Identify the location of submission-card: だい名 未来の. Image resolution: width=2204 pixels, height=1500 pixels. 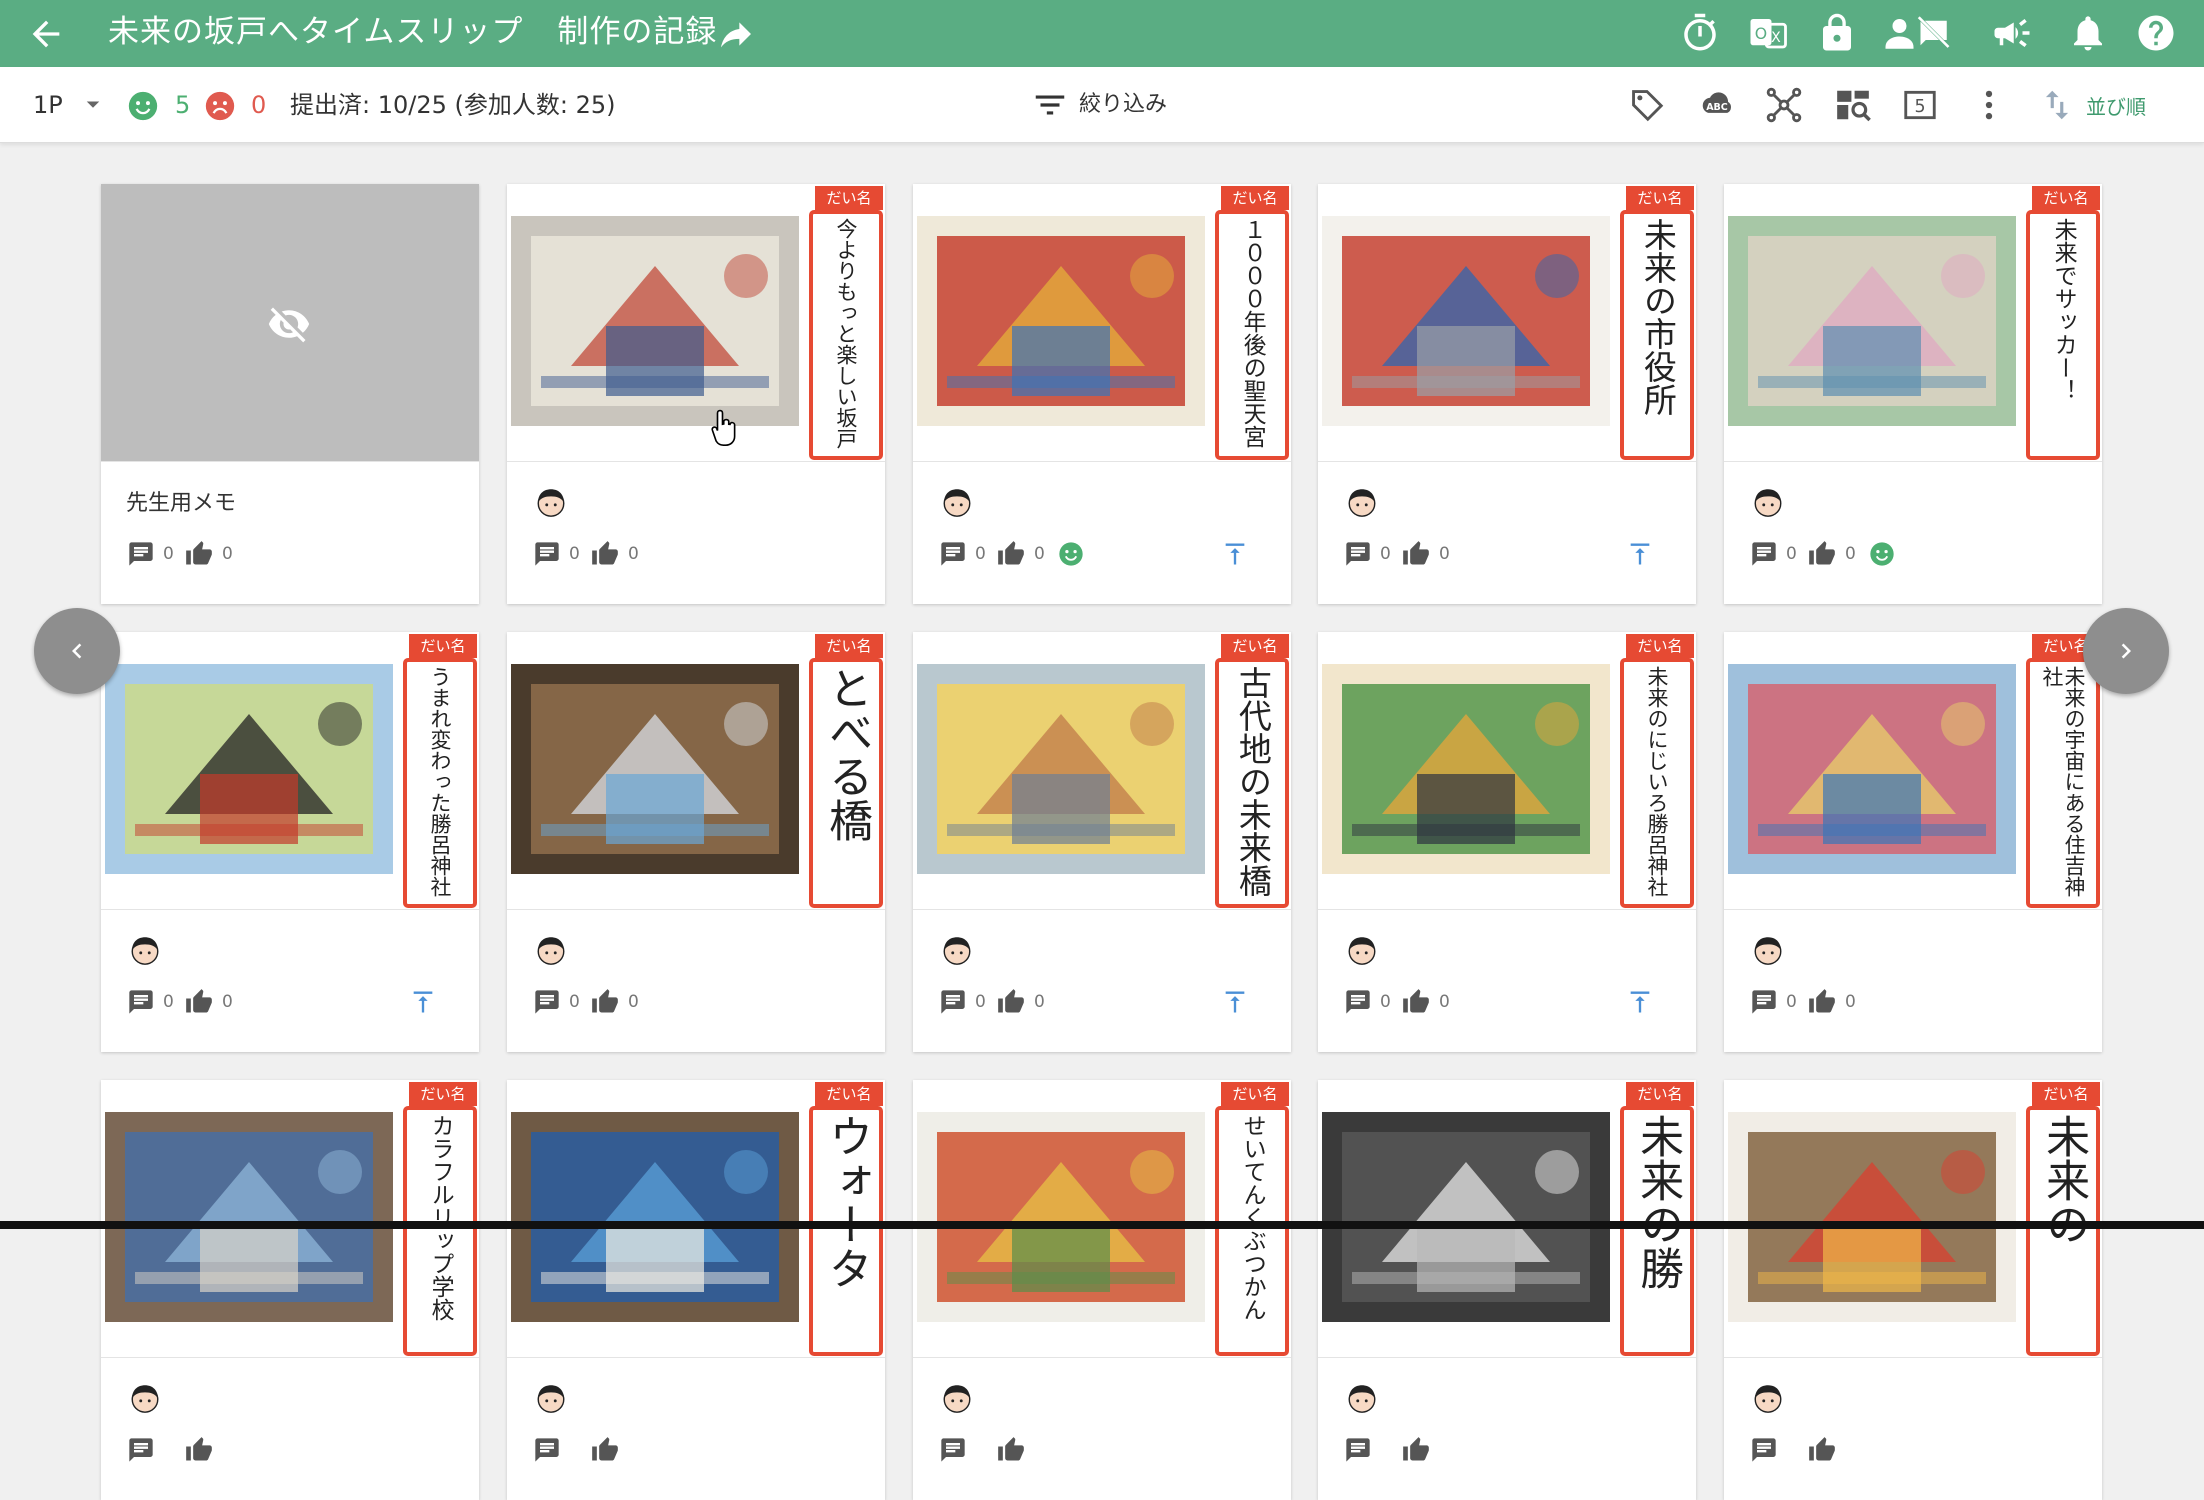
(1913, 1290).